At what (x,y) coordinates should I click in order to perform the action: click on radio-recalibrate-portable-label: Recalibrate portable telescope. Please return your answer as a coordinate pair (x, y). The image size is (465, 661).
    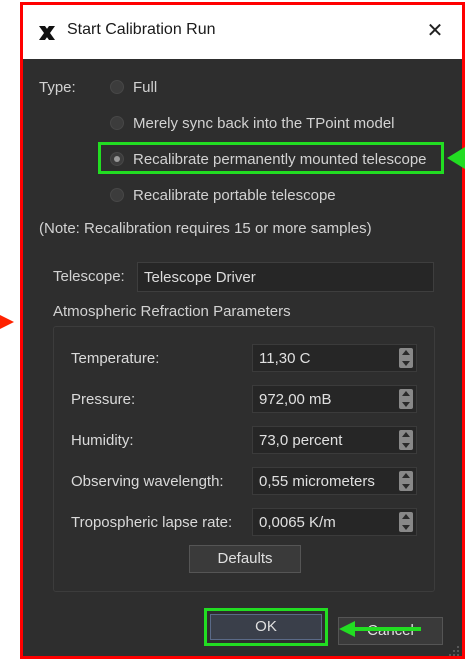
    Looking at the image, I should click on (234, 195).